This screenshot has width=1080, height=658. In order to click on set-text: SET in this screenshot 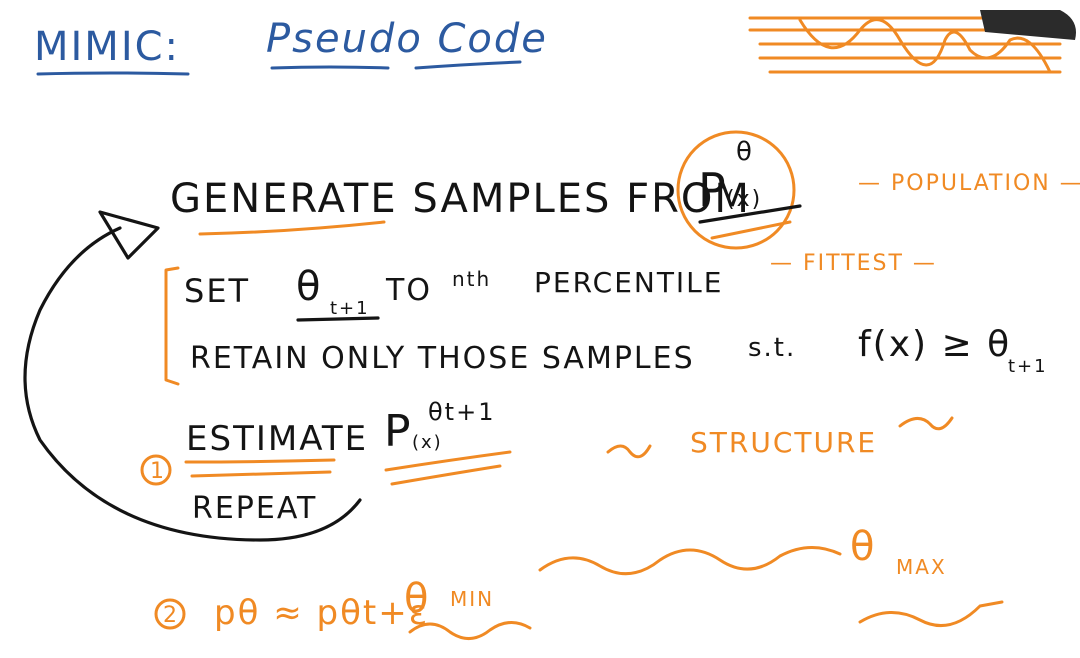, I will do `click(217, 291)`.